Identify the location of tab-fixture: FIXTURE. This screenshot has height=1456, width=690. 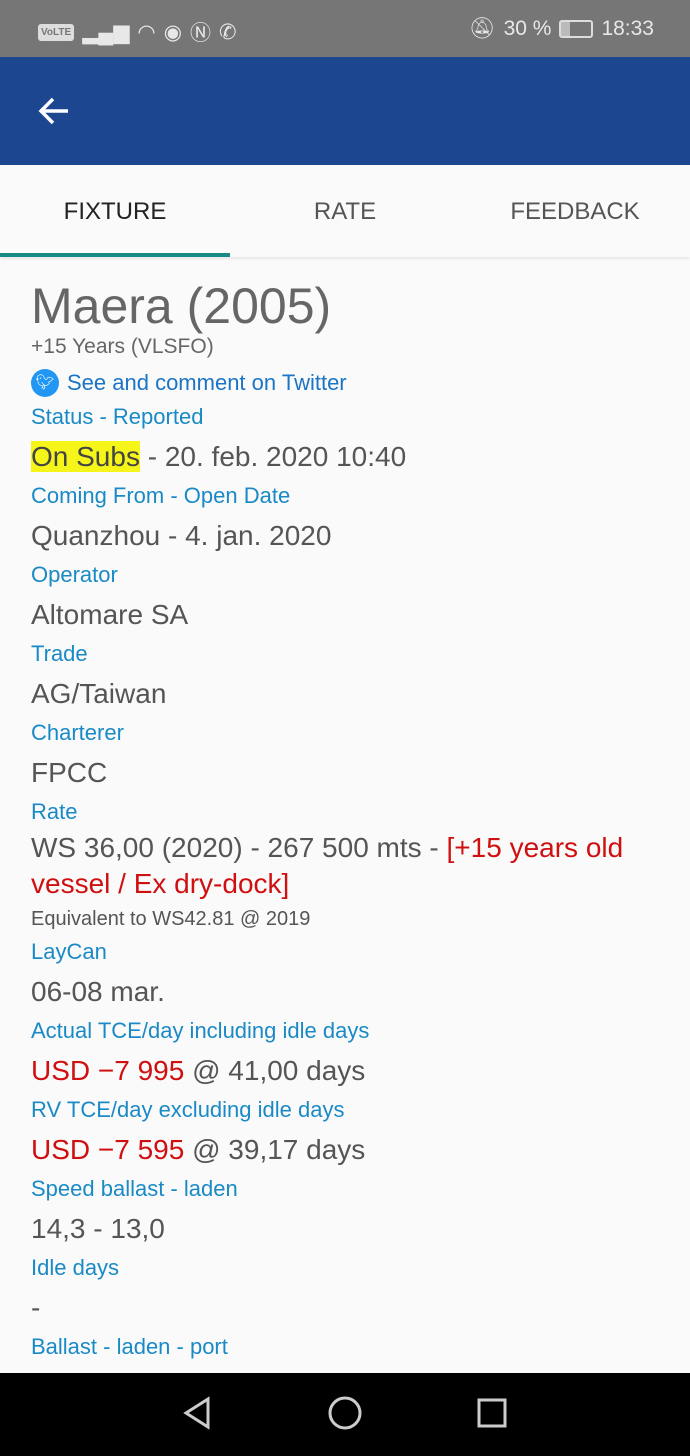
(115, 211).